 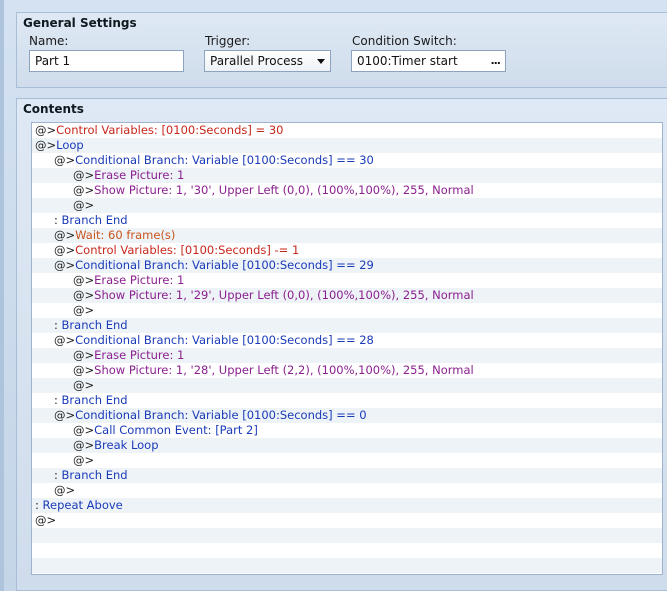 What do you see at coordinates (347, 505) in the screenshot?
I see `event-command-row: : Repeat Above` at bounding box center [347, 505].